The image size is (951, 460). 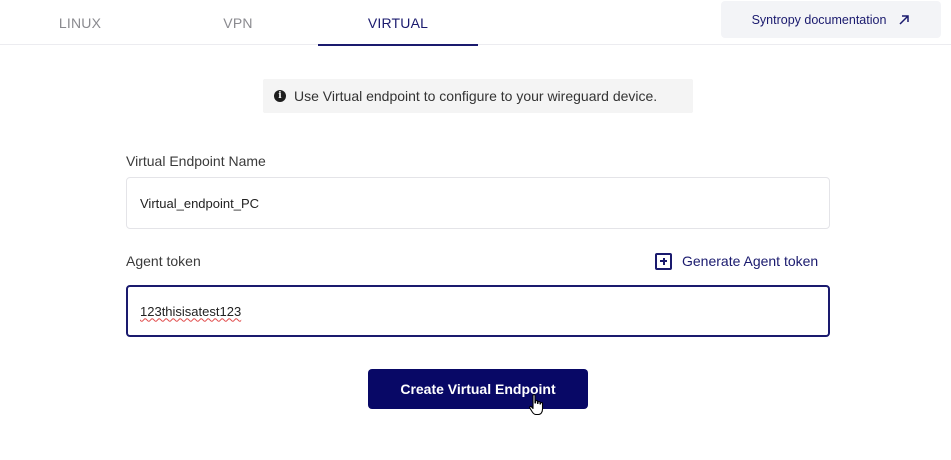 I want to click on syntropy-documentation-link: Syntropy documentation, so click(x=831, y=19).